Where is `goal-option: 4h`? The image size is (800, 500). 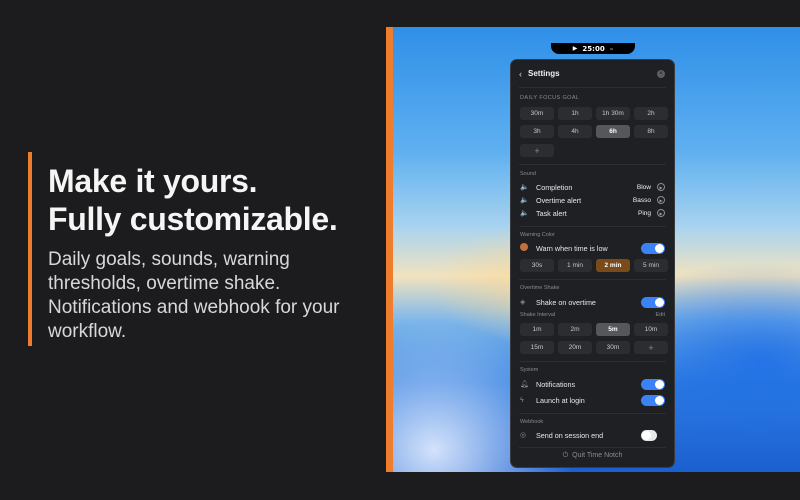 goal-option: 4h is located at coordinates (575, 131).